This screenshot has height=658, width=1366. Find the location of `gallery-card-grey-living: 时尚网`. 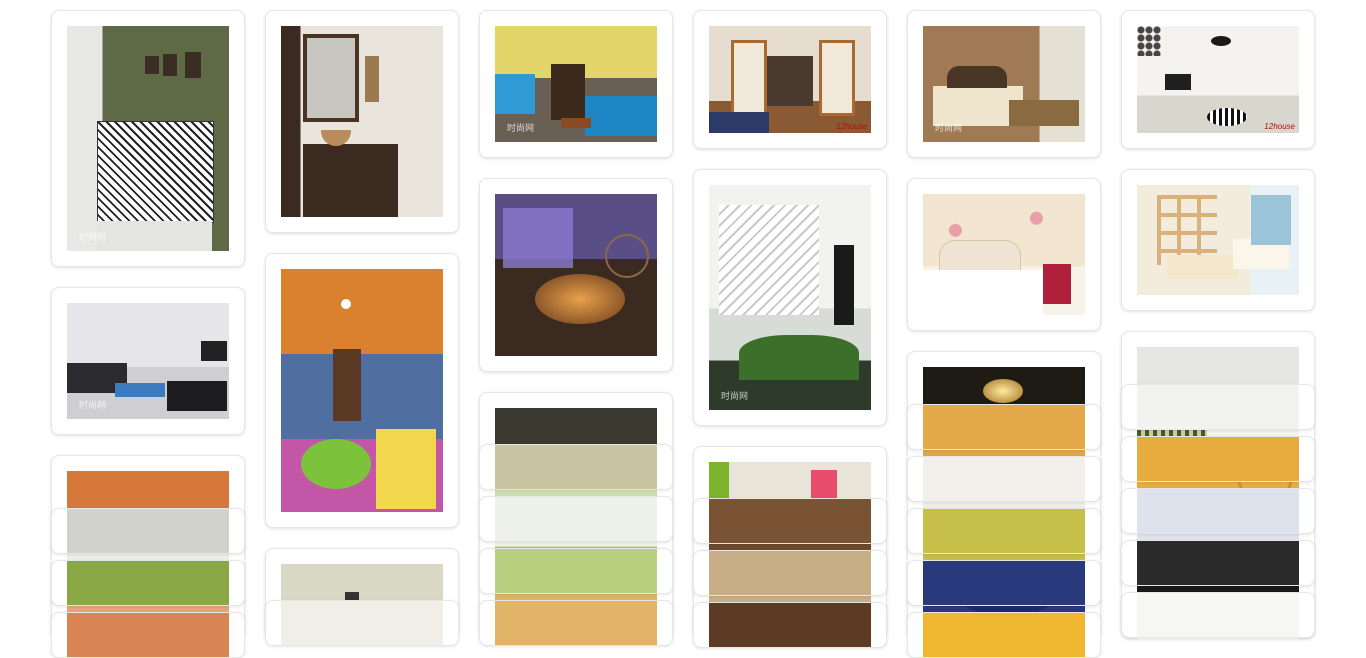

gallery-card-grey-living: 时尚网 is located at coordinates (148, 361).